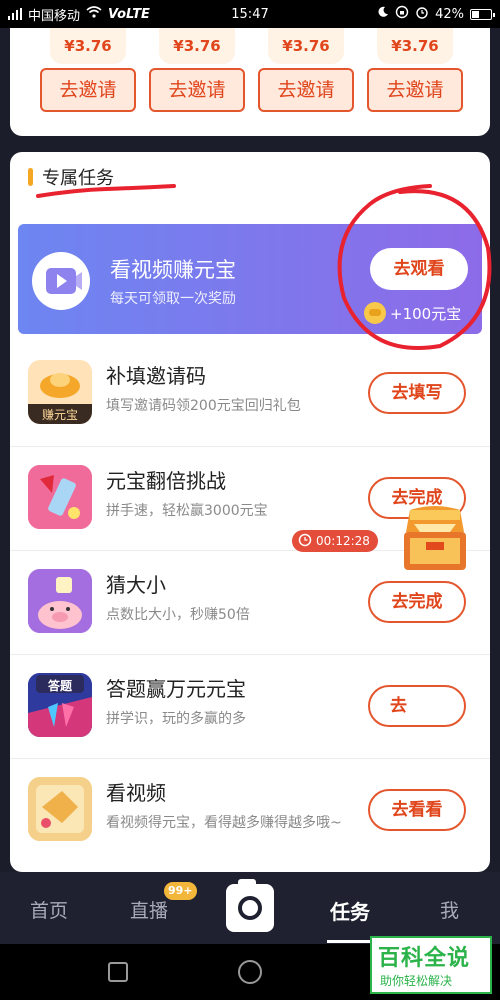 This screenshot has height=1000, width=500. Describe the element at coordinates (187, 511) in the screenshot. I see `task-desc: 拼手速，轻松赢3000元宝` at that location.